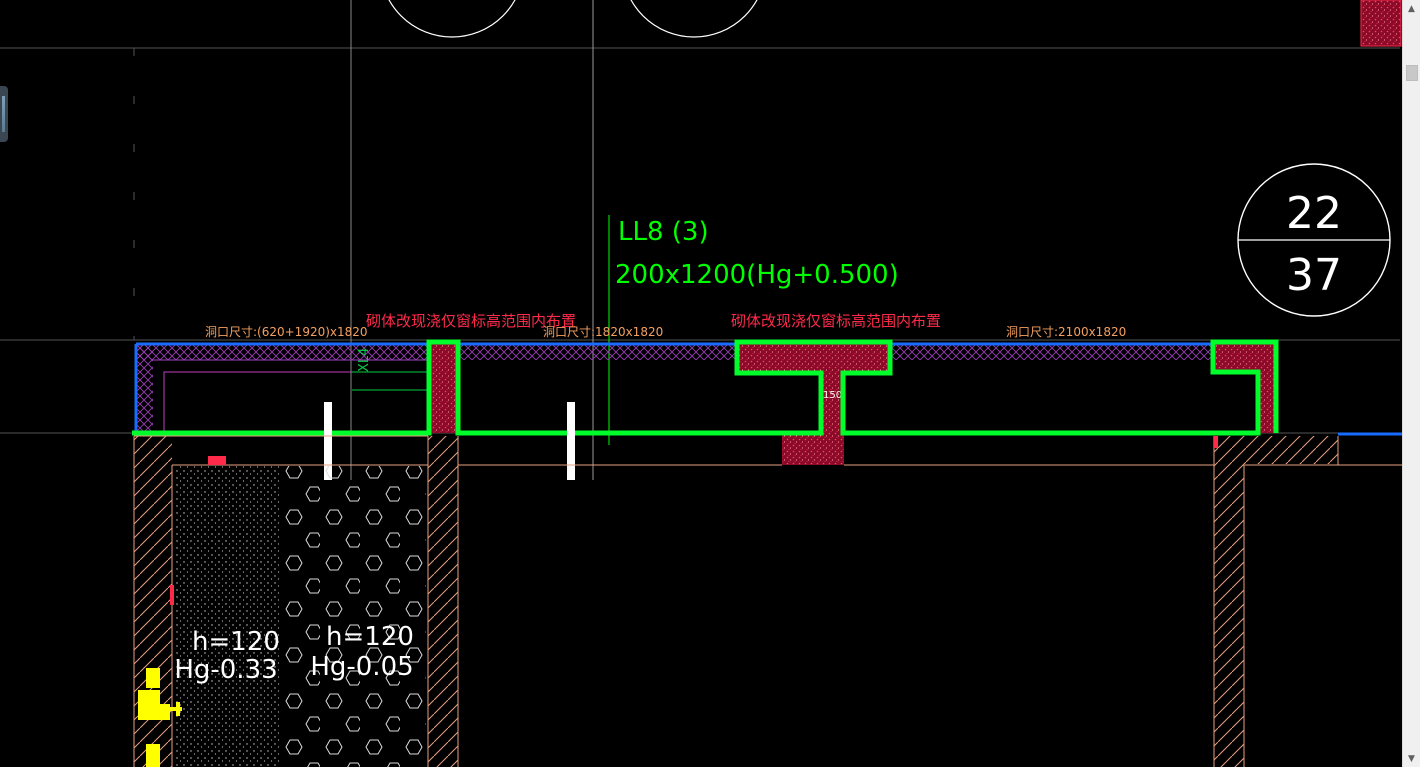  I want to click on opening-size-middle: 洞口尺寸:1820x1820, so click(603, 332).